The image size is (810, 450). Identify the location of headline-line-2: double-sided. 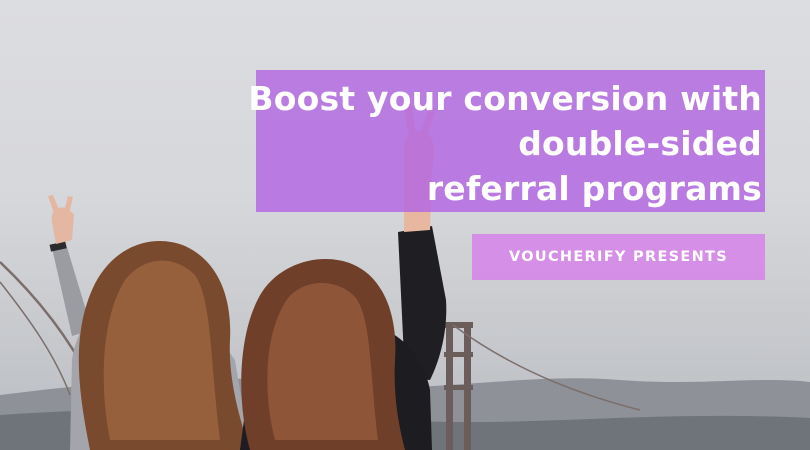
(640, 143).